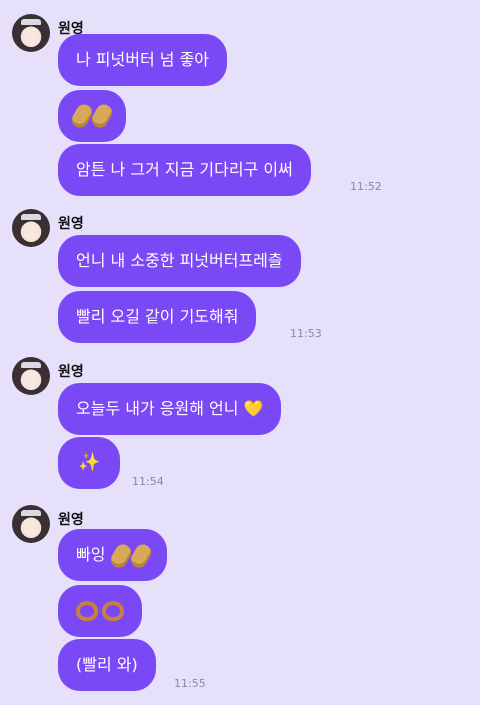 The image size is (480, 705). What do you see at coordinates (157, 408) in the screenshot?
I see `message-text: 오늘두 내가 응원해 언니` at bounding box center [157, 408].